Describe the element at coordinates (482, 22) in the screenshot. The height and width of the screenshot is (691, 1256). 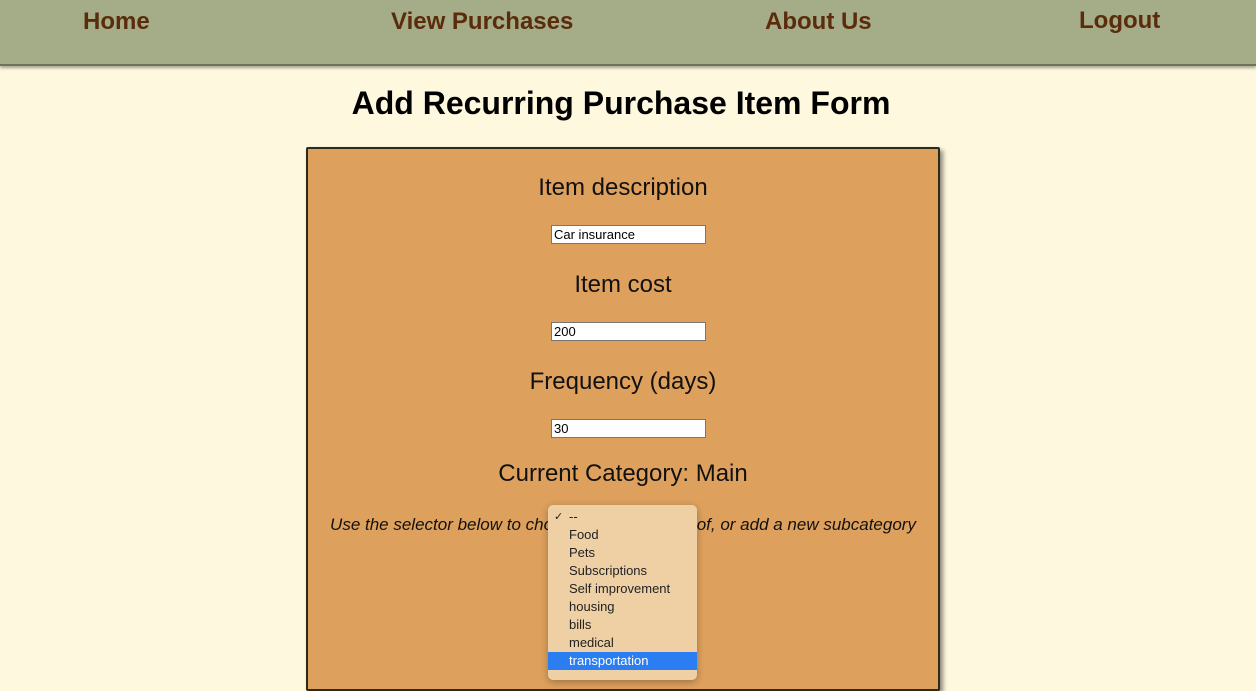
I see `nav-view-purchases-link: View Purchases` at that location.